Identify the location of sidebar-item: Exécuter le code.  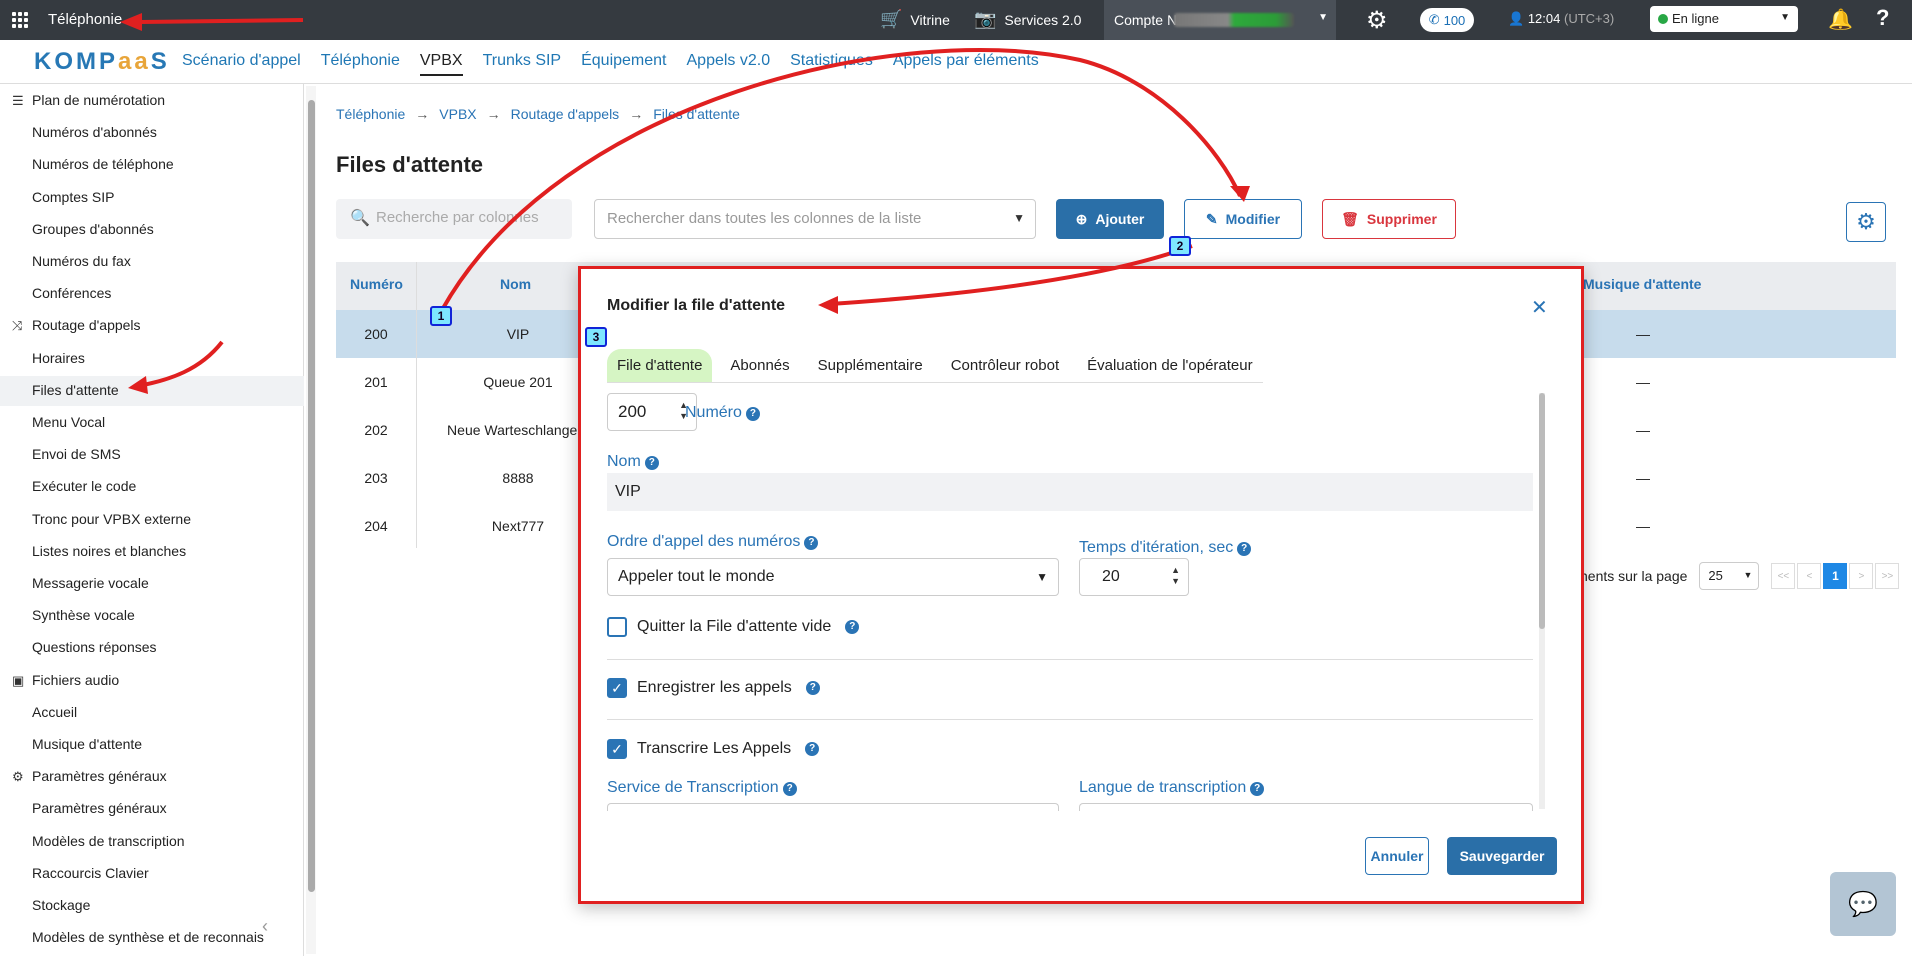
(152, 487).